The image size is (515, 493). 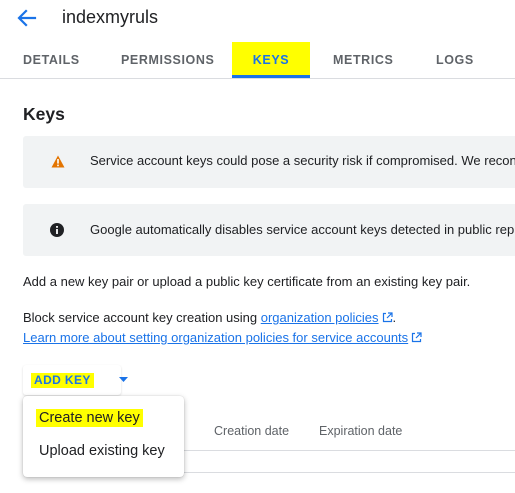 What do you see at coordinates (252, 431) in the screenshot?
I see `column-creation-date: Creation date` at bounding box center [252, 431].